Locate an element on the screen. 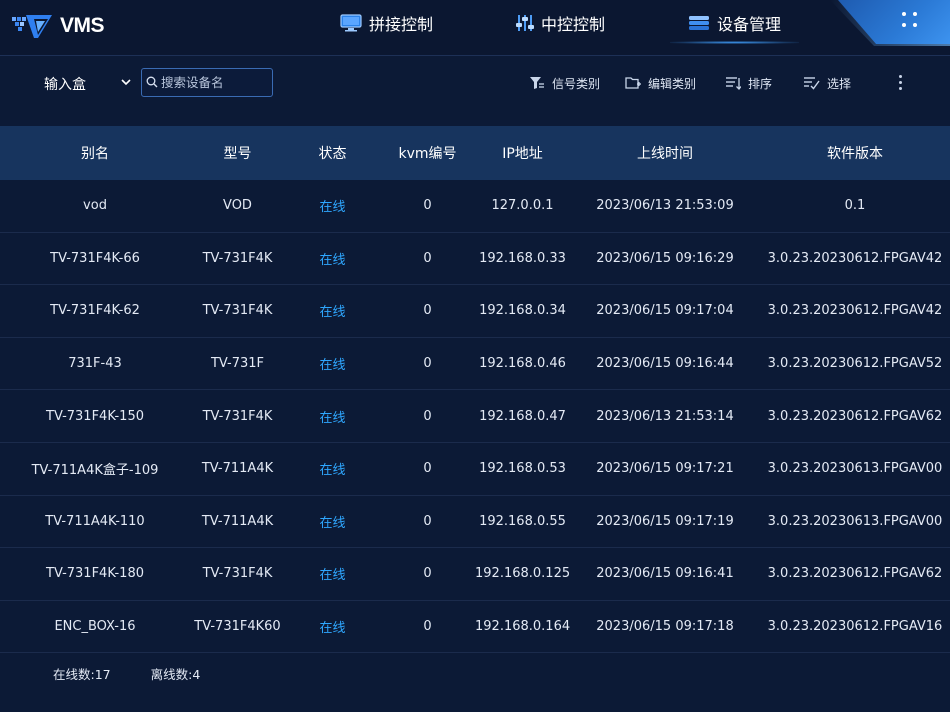  cell-online-time: 2023/06/13 21:53:09 is located at coordinates (665, 206).